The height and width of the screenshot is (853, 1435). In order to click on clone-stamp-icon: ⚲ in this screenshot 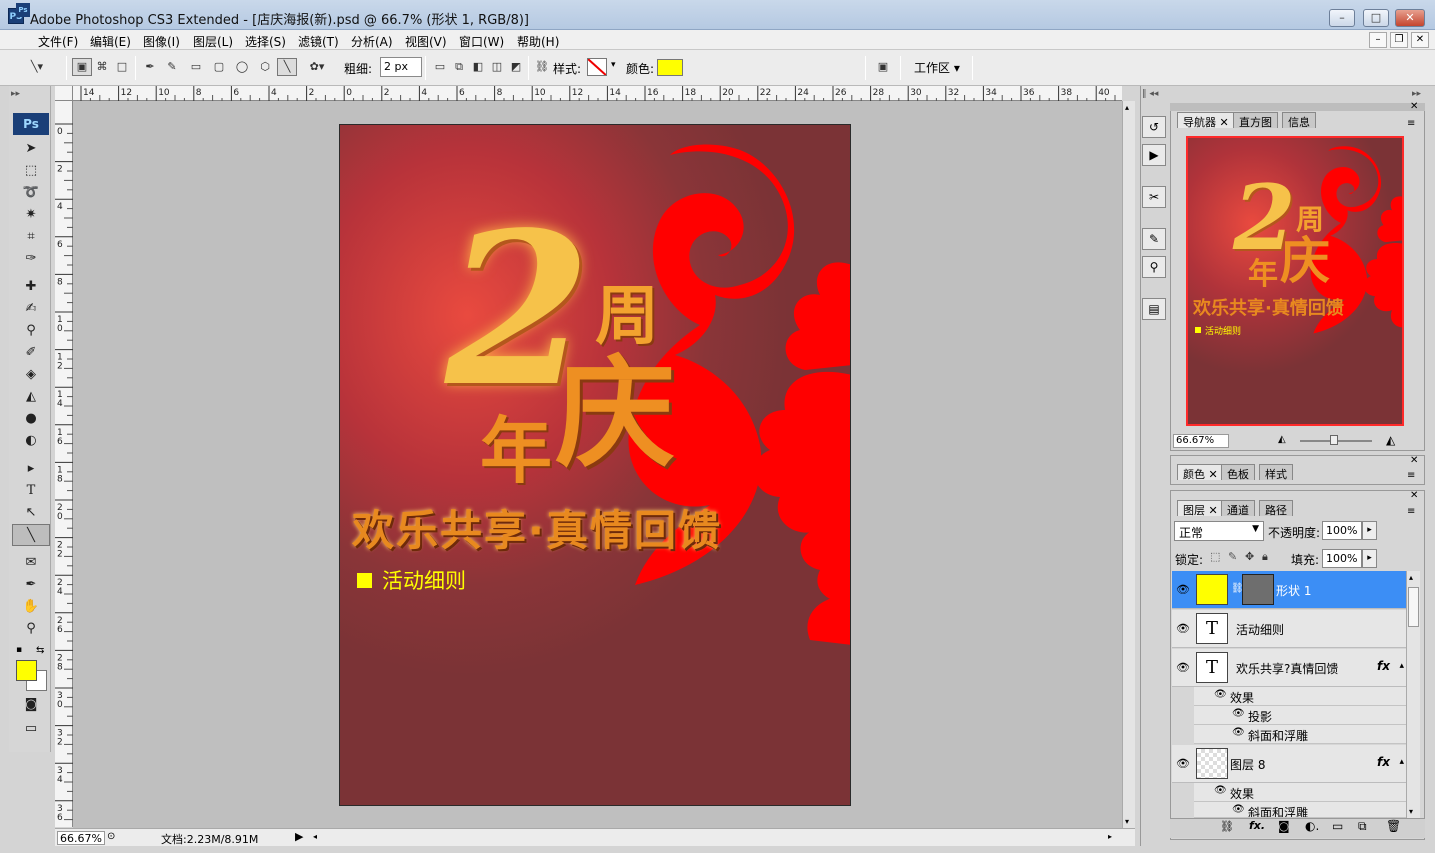, I will do `click(31, 331)`.